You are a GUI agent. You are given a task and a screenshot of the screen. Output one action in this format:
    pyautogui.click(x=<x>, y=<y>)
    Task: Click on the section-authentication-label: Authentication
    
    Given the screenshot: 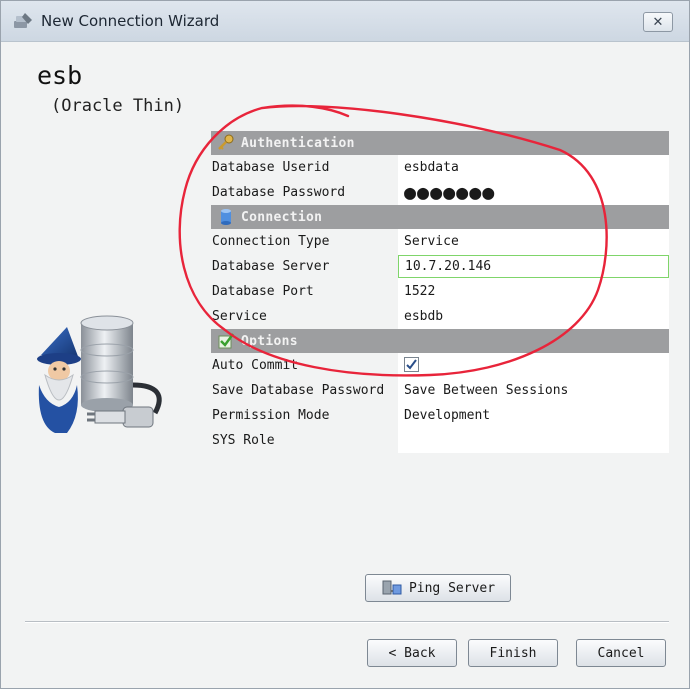 What is the action you would take?
    pyautogui.click(x=298, y=143)
    